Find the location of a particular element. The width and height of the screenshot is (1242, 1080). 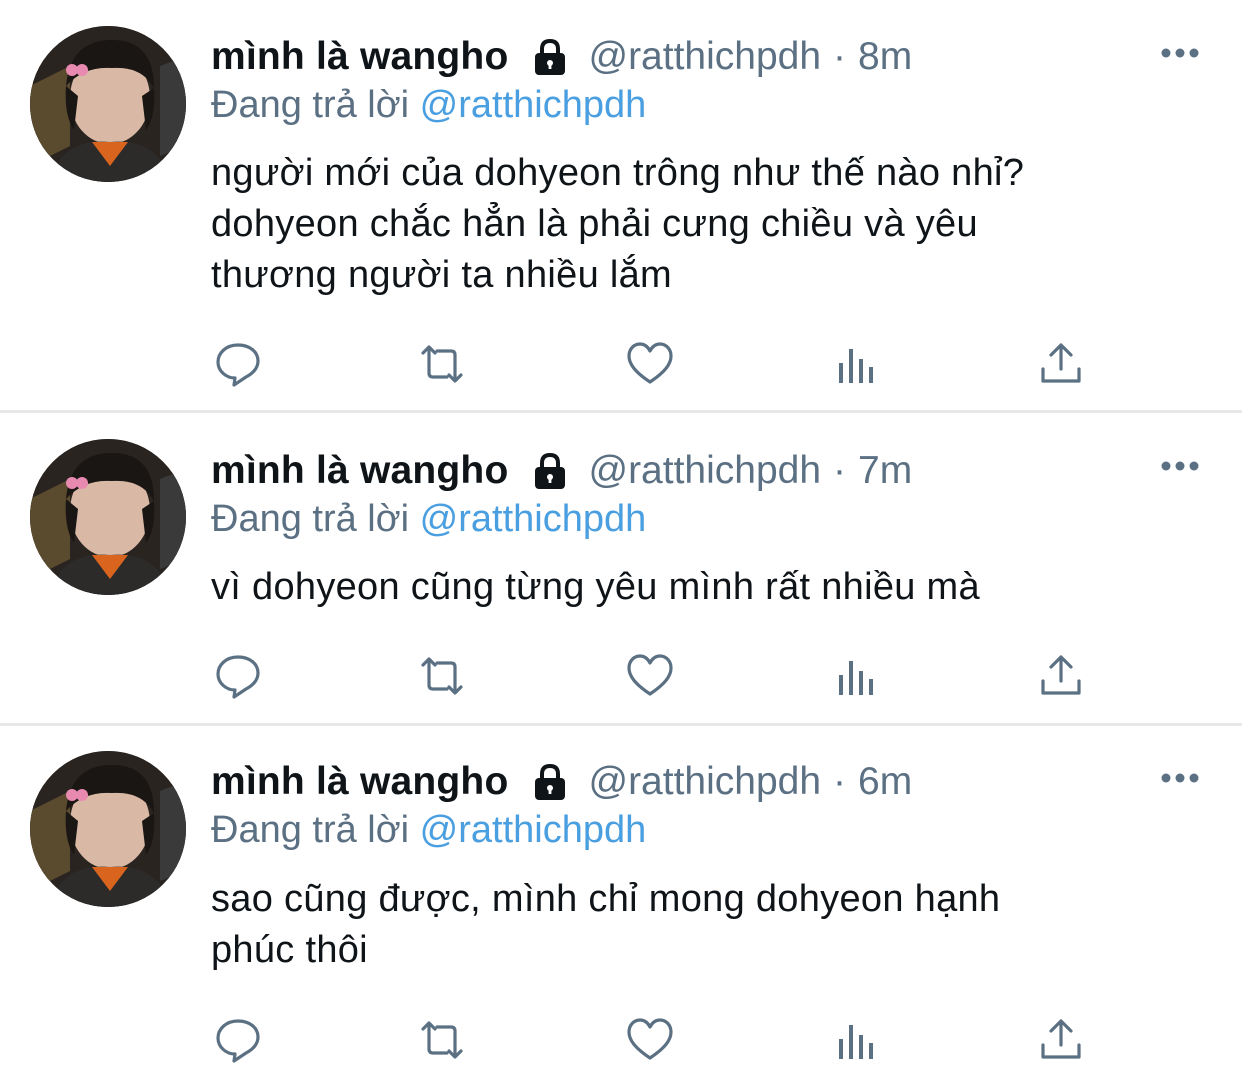

tweet-header: mình là wangho @ratthichpdh · 6m is located at coordinates (561, 782).